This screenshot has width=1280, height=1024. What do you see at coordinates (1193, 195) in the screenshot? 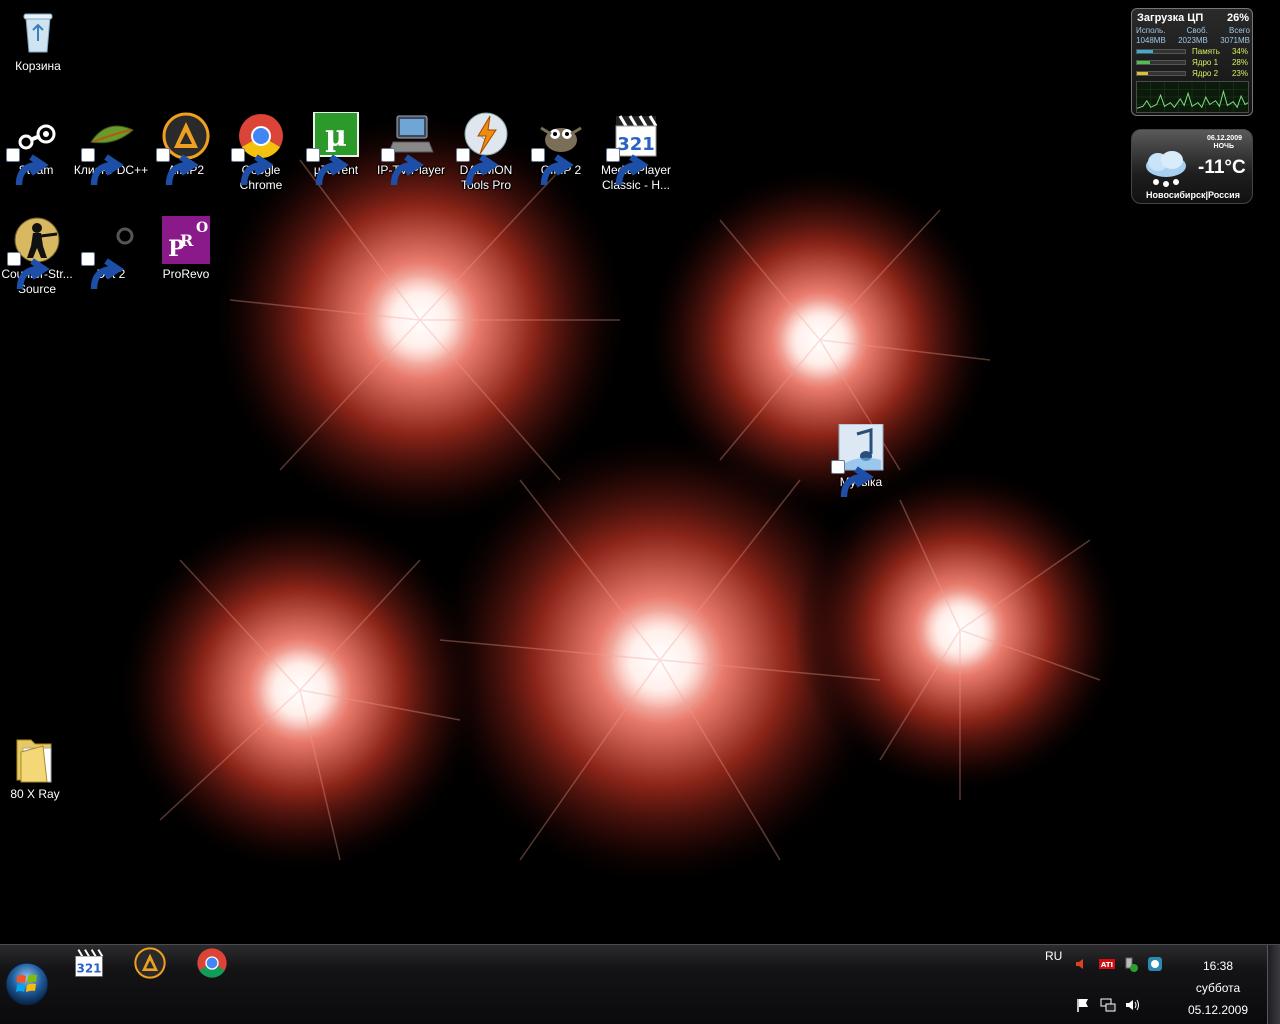
I see `weather-city: Новосибирск|Россия` at bounding box center [1193, 195].